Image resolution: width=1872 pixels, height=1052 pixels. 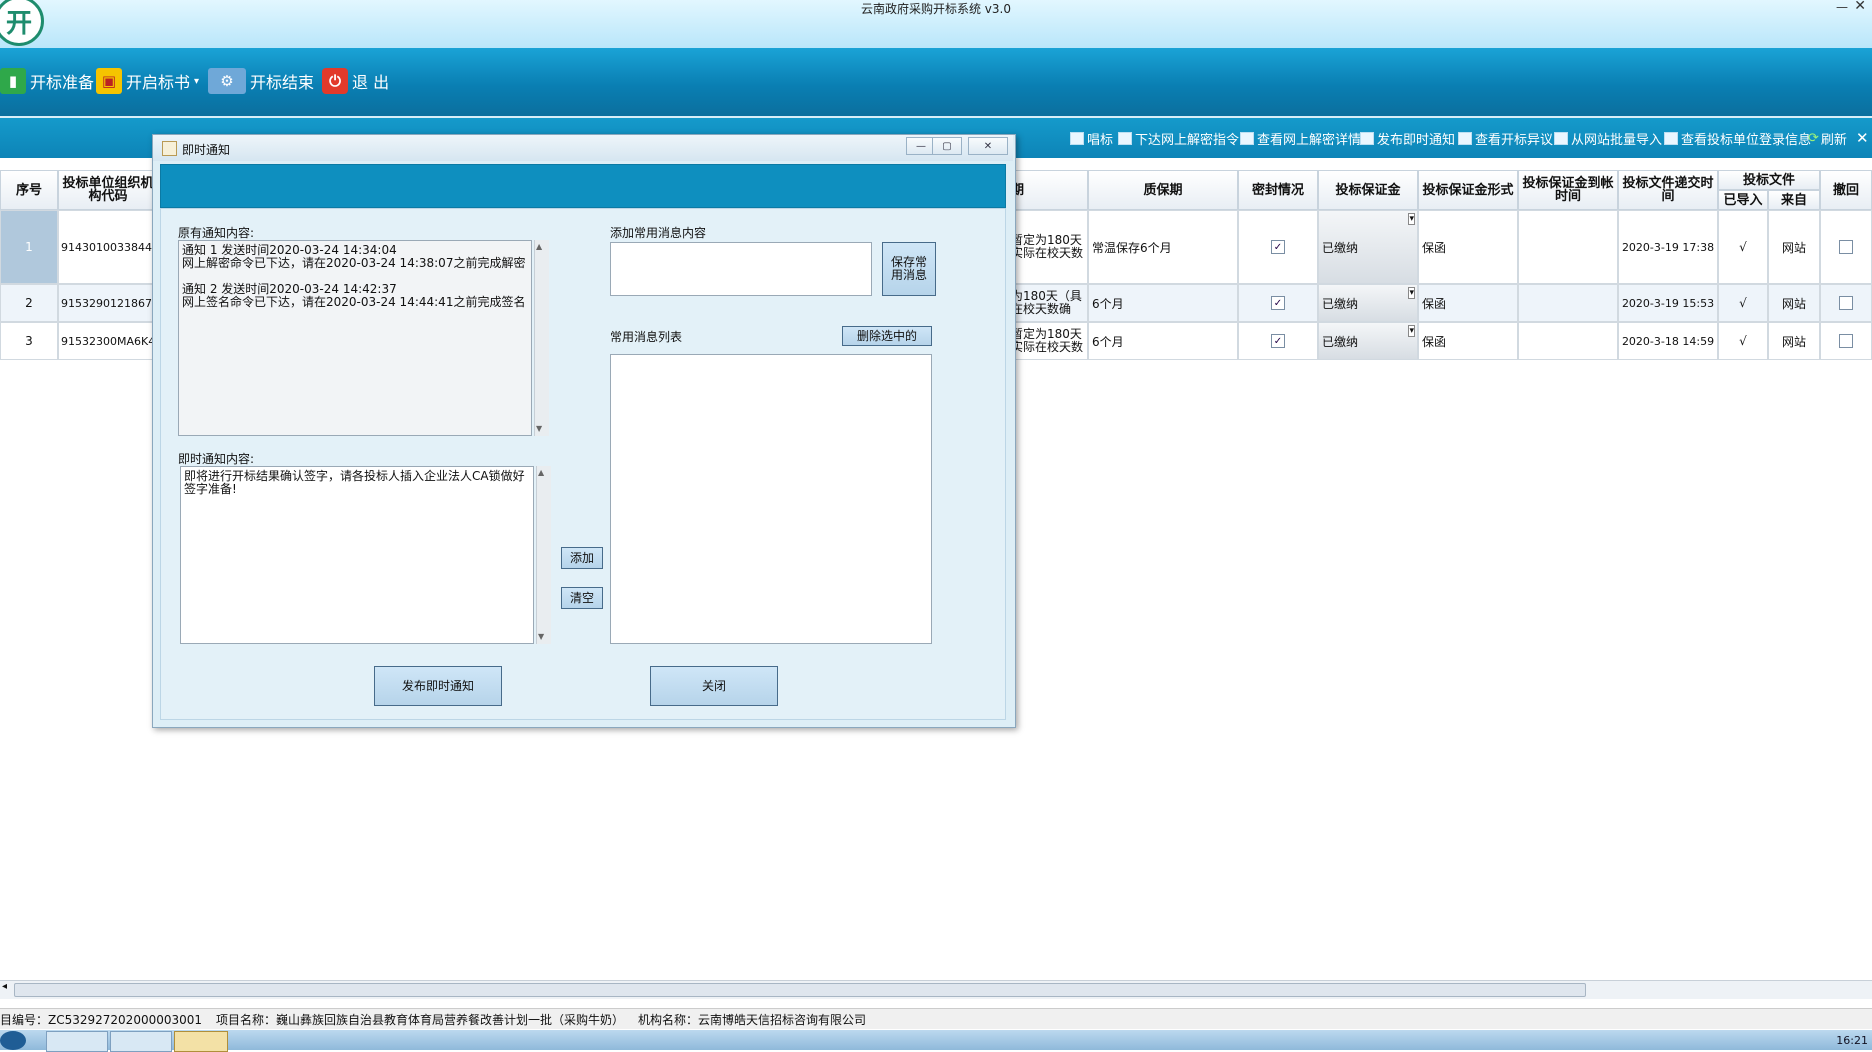 What do you see at coordinates (47, 81) in the screenshot?
I see `toolbar-prep-button: ▮ 开标准备` at bounding box center [47, 81].